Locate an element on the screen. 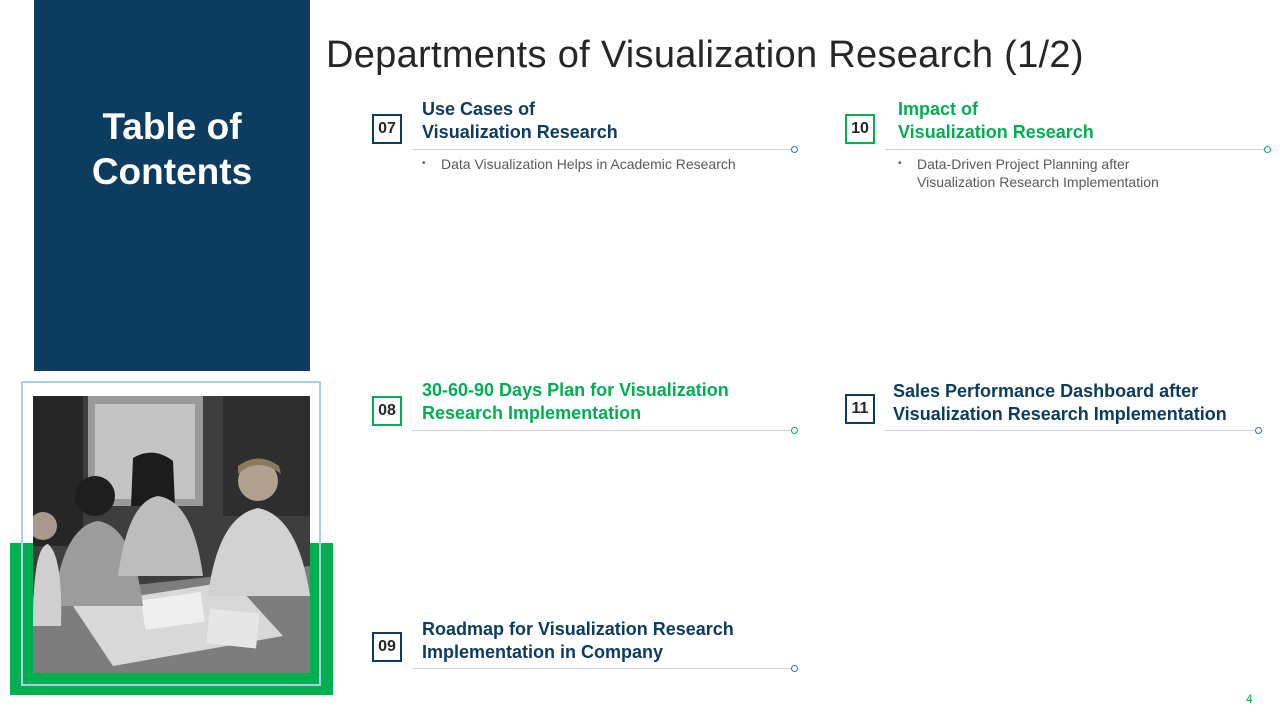 This screenshot has height=720, width=1280. team-meeting-photo is located at coordinates (171, 534).